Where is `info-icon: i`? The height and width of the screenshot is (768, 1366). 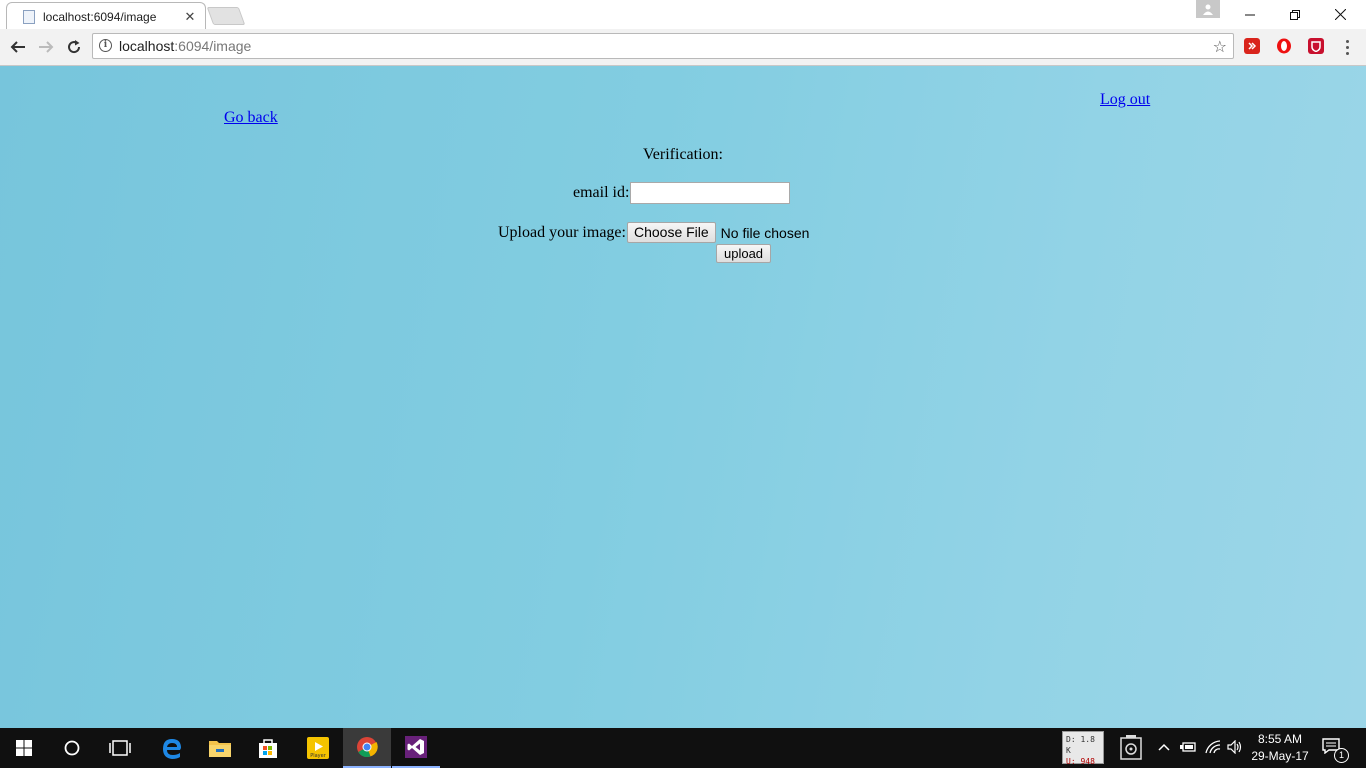
info-icon: i is located at coordinates (105, 45).